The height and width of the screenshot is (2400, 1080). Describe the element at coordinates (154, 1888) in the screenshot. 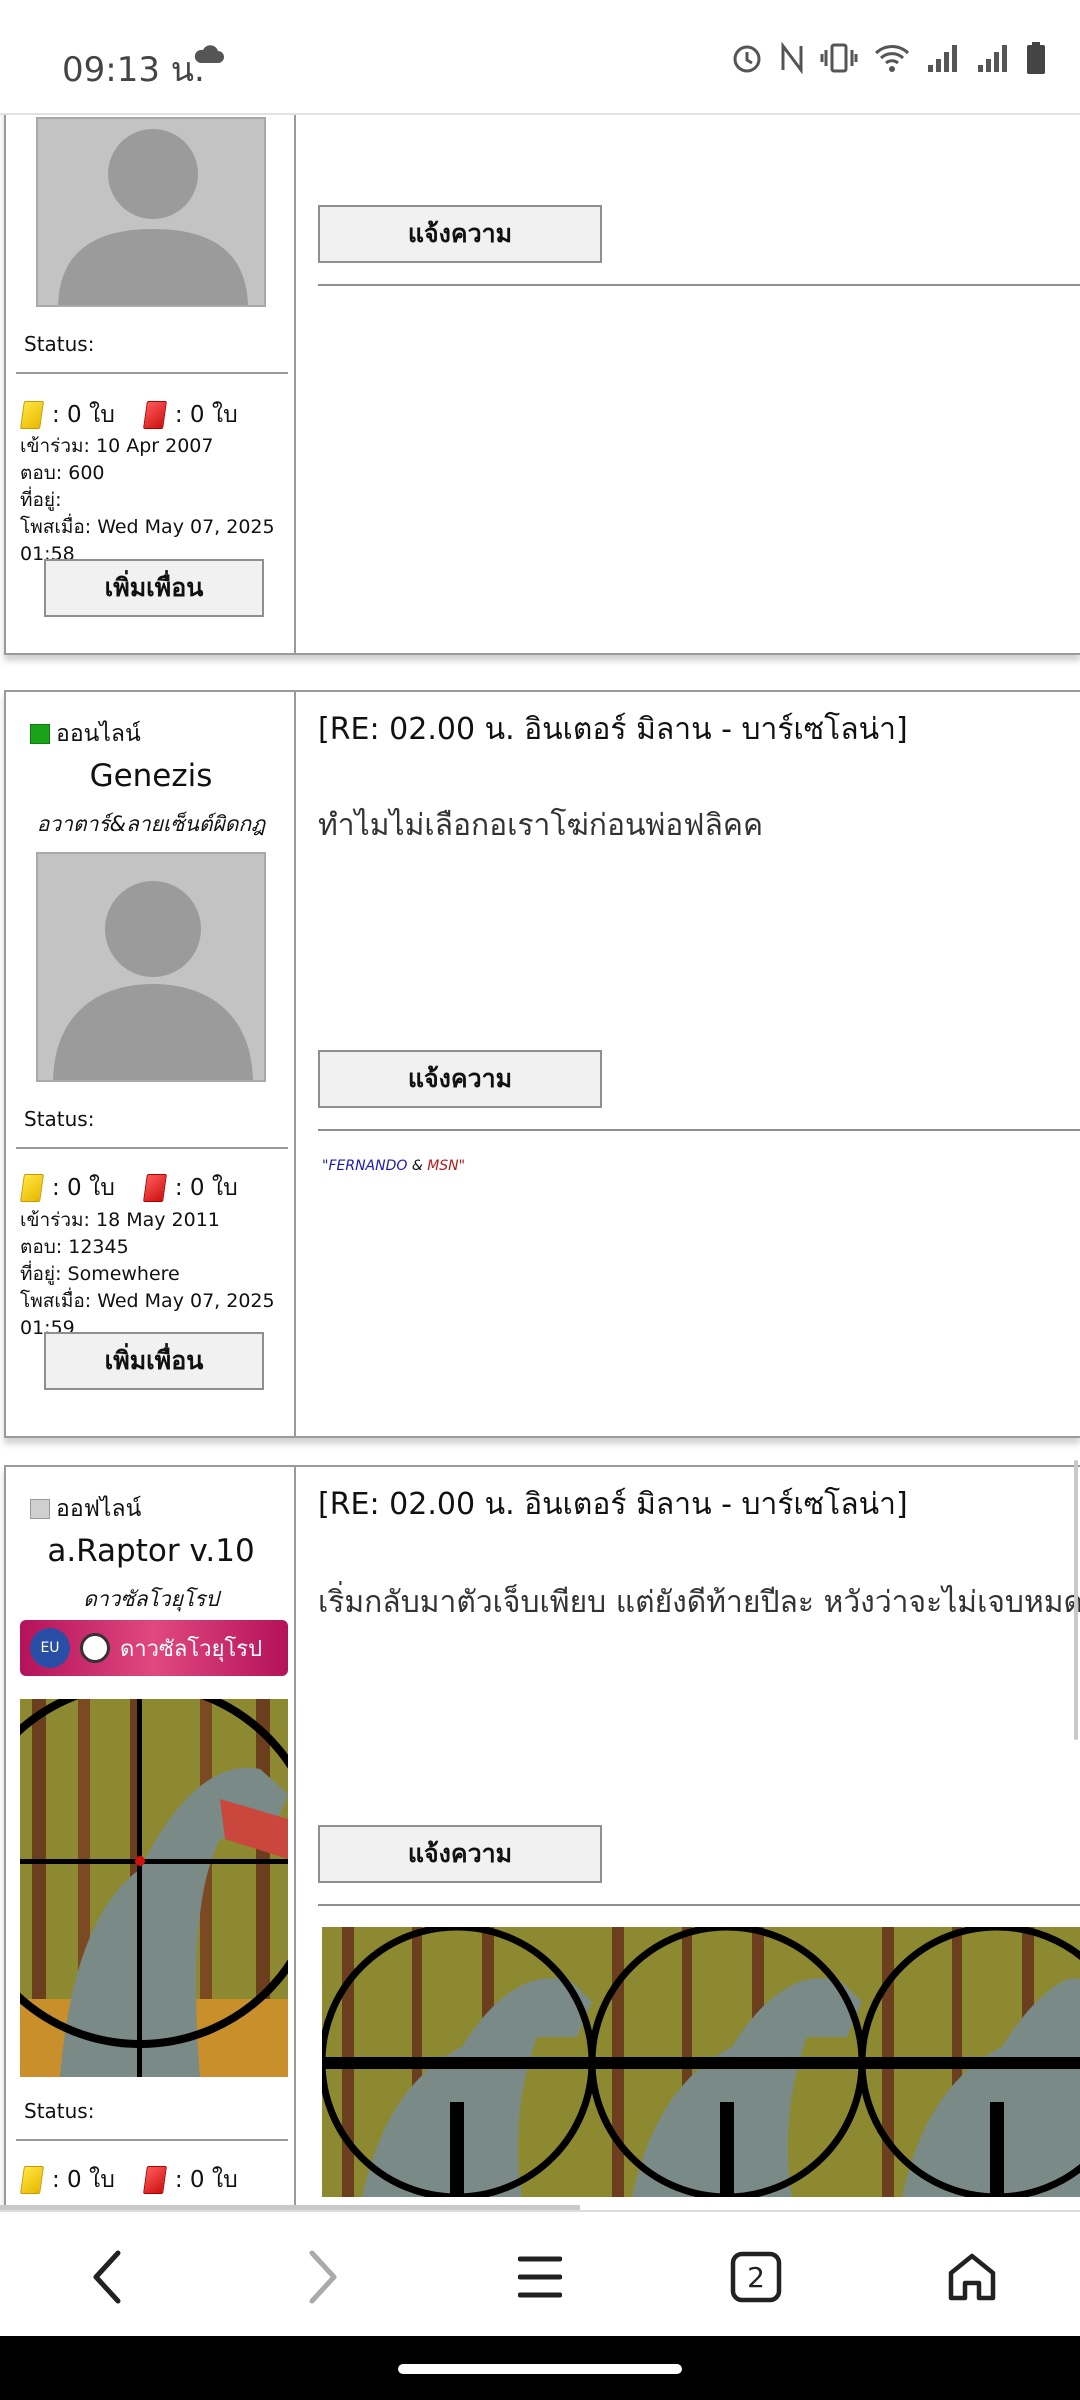

I see `raptor-avatar` at that location.